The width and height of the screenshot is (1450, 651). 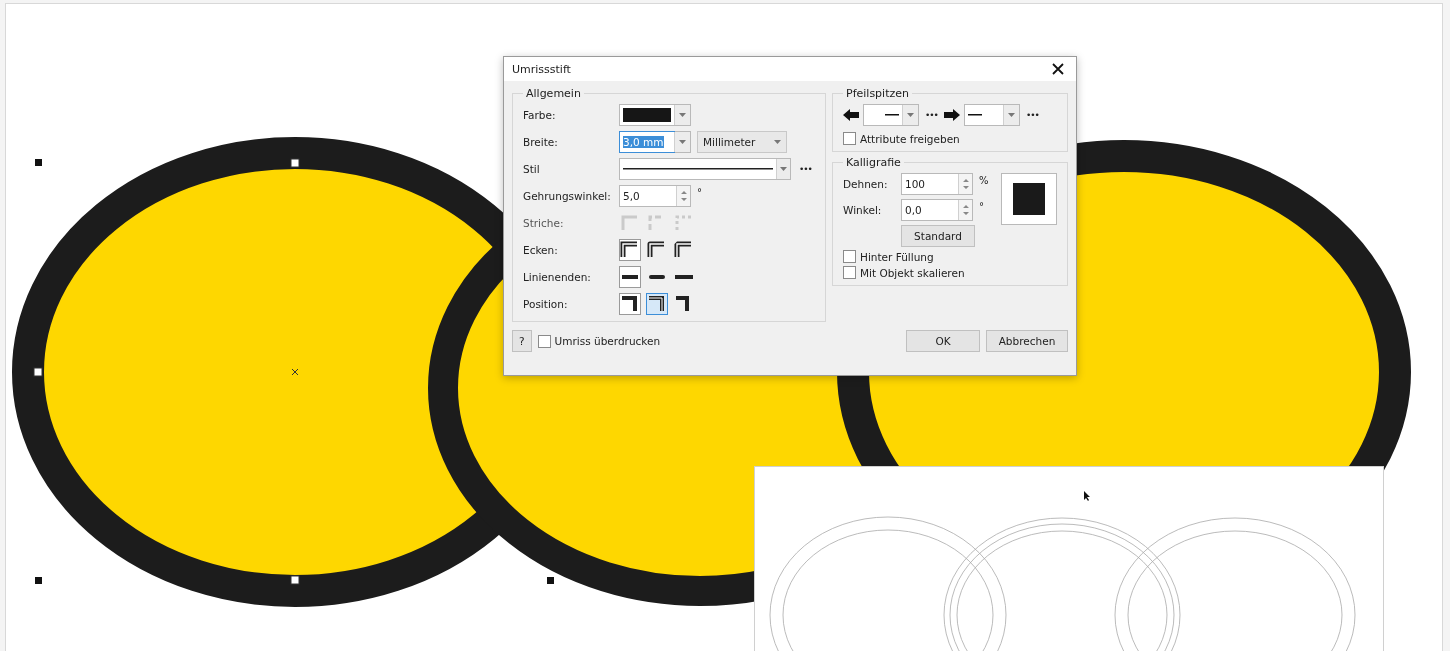 I want to click on group-title: Pfeilspitzen, so click(x=877, y=93).